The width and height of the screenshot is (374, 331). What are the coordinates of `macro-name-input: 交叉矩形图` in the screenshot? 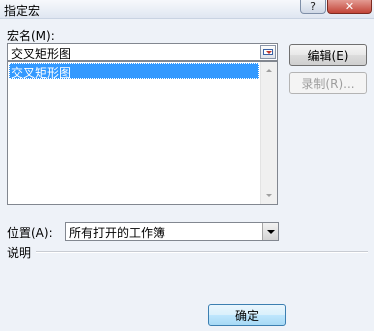 It's located at (142, 52).